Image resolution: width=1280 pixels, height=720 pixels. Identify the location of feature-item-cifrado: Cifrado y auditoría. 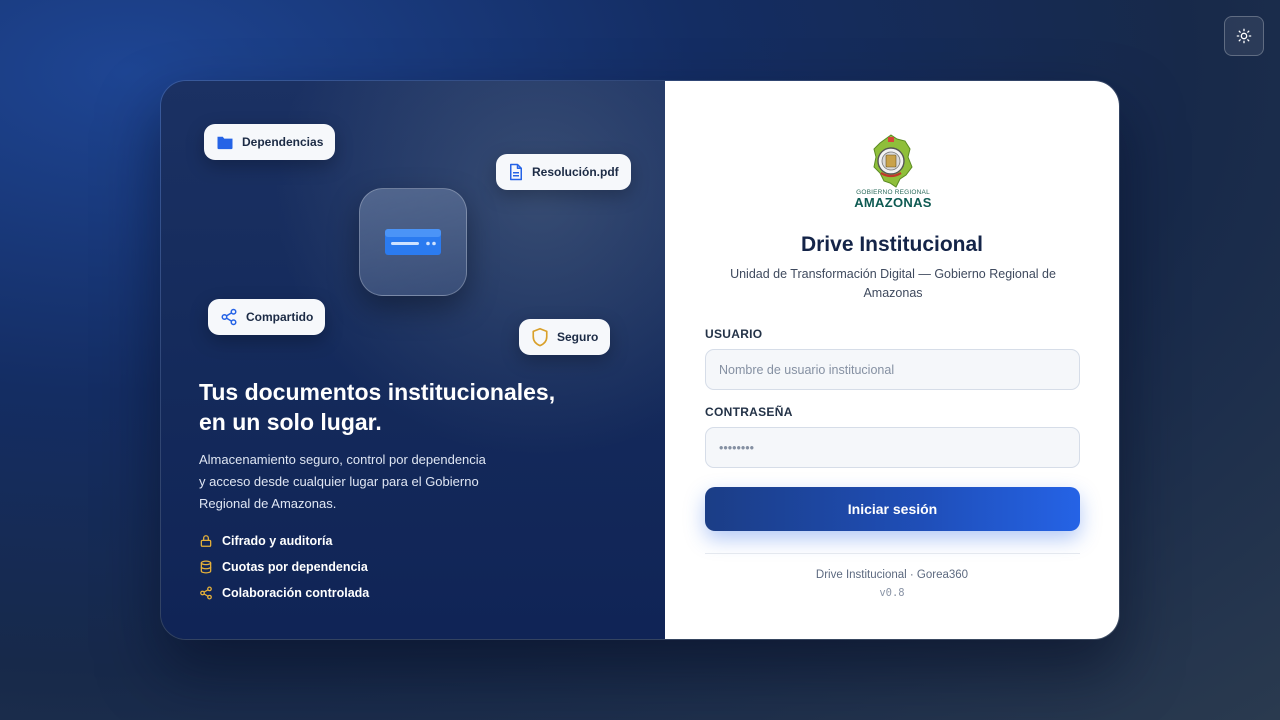
(284, 541).